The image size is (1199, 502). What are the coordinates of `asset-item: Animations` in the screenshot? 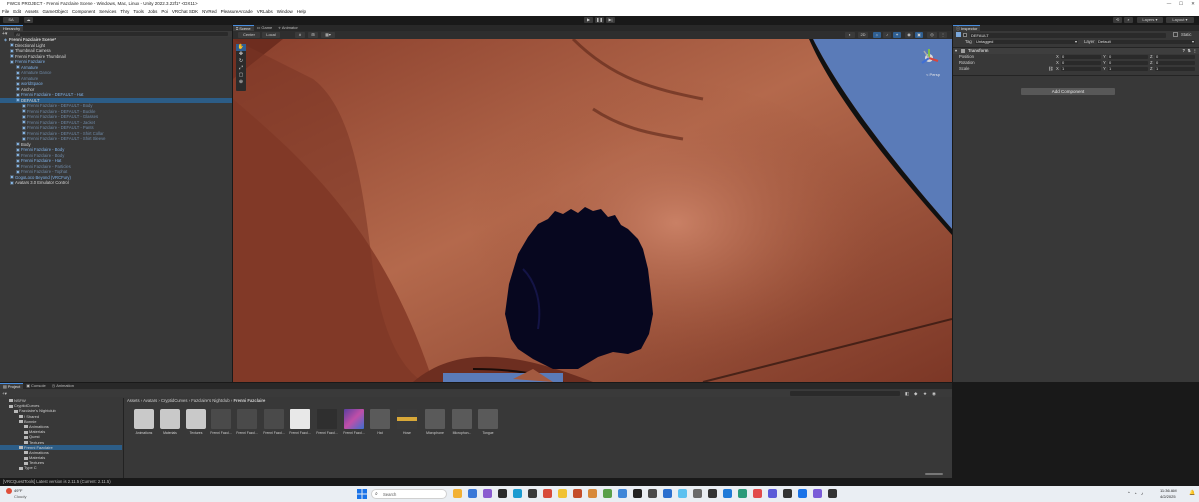 It's located at (144, 422).